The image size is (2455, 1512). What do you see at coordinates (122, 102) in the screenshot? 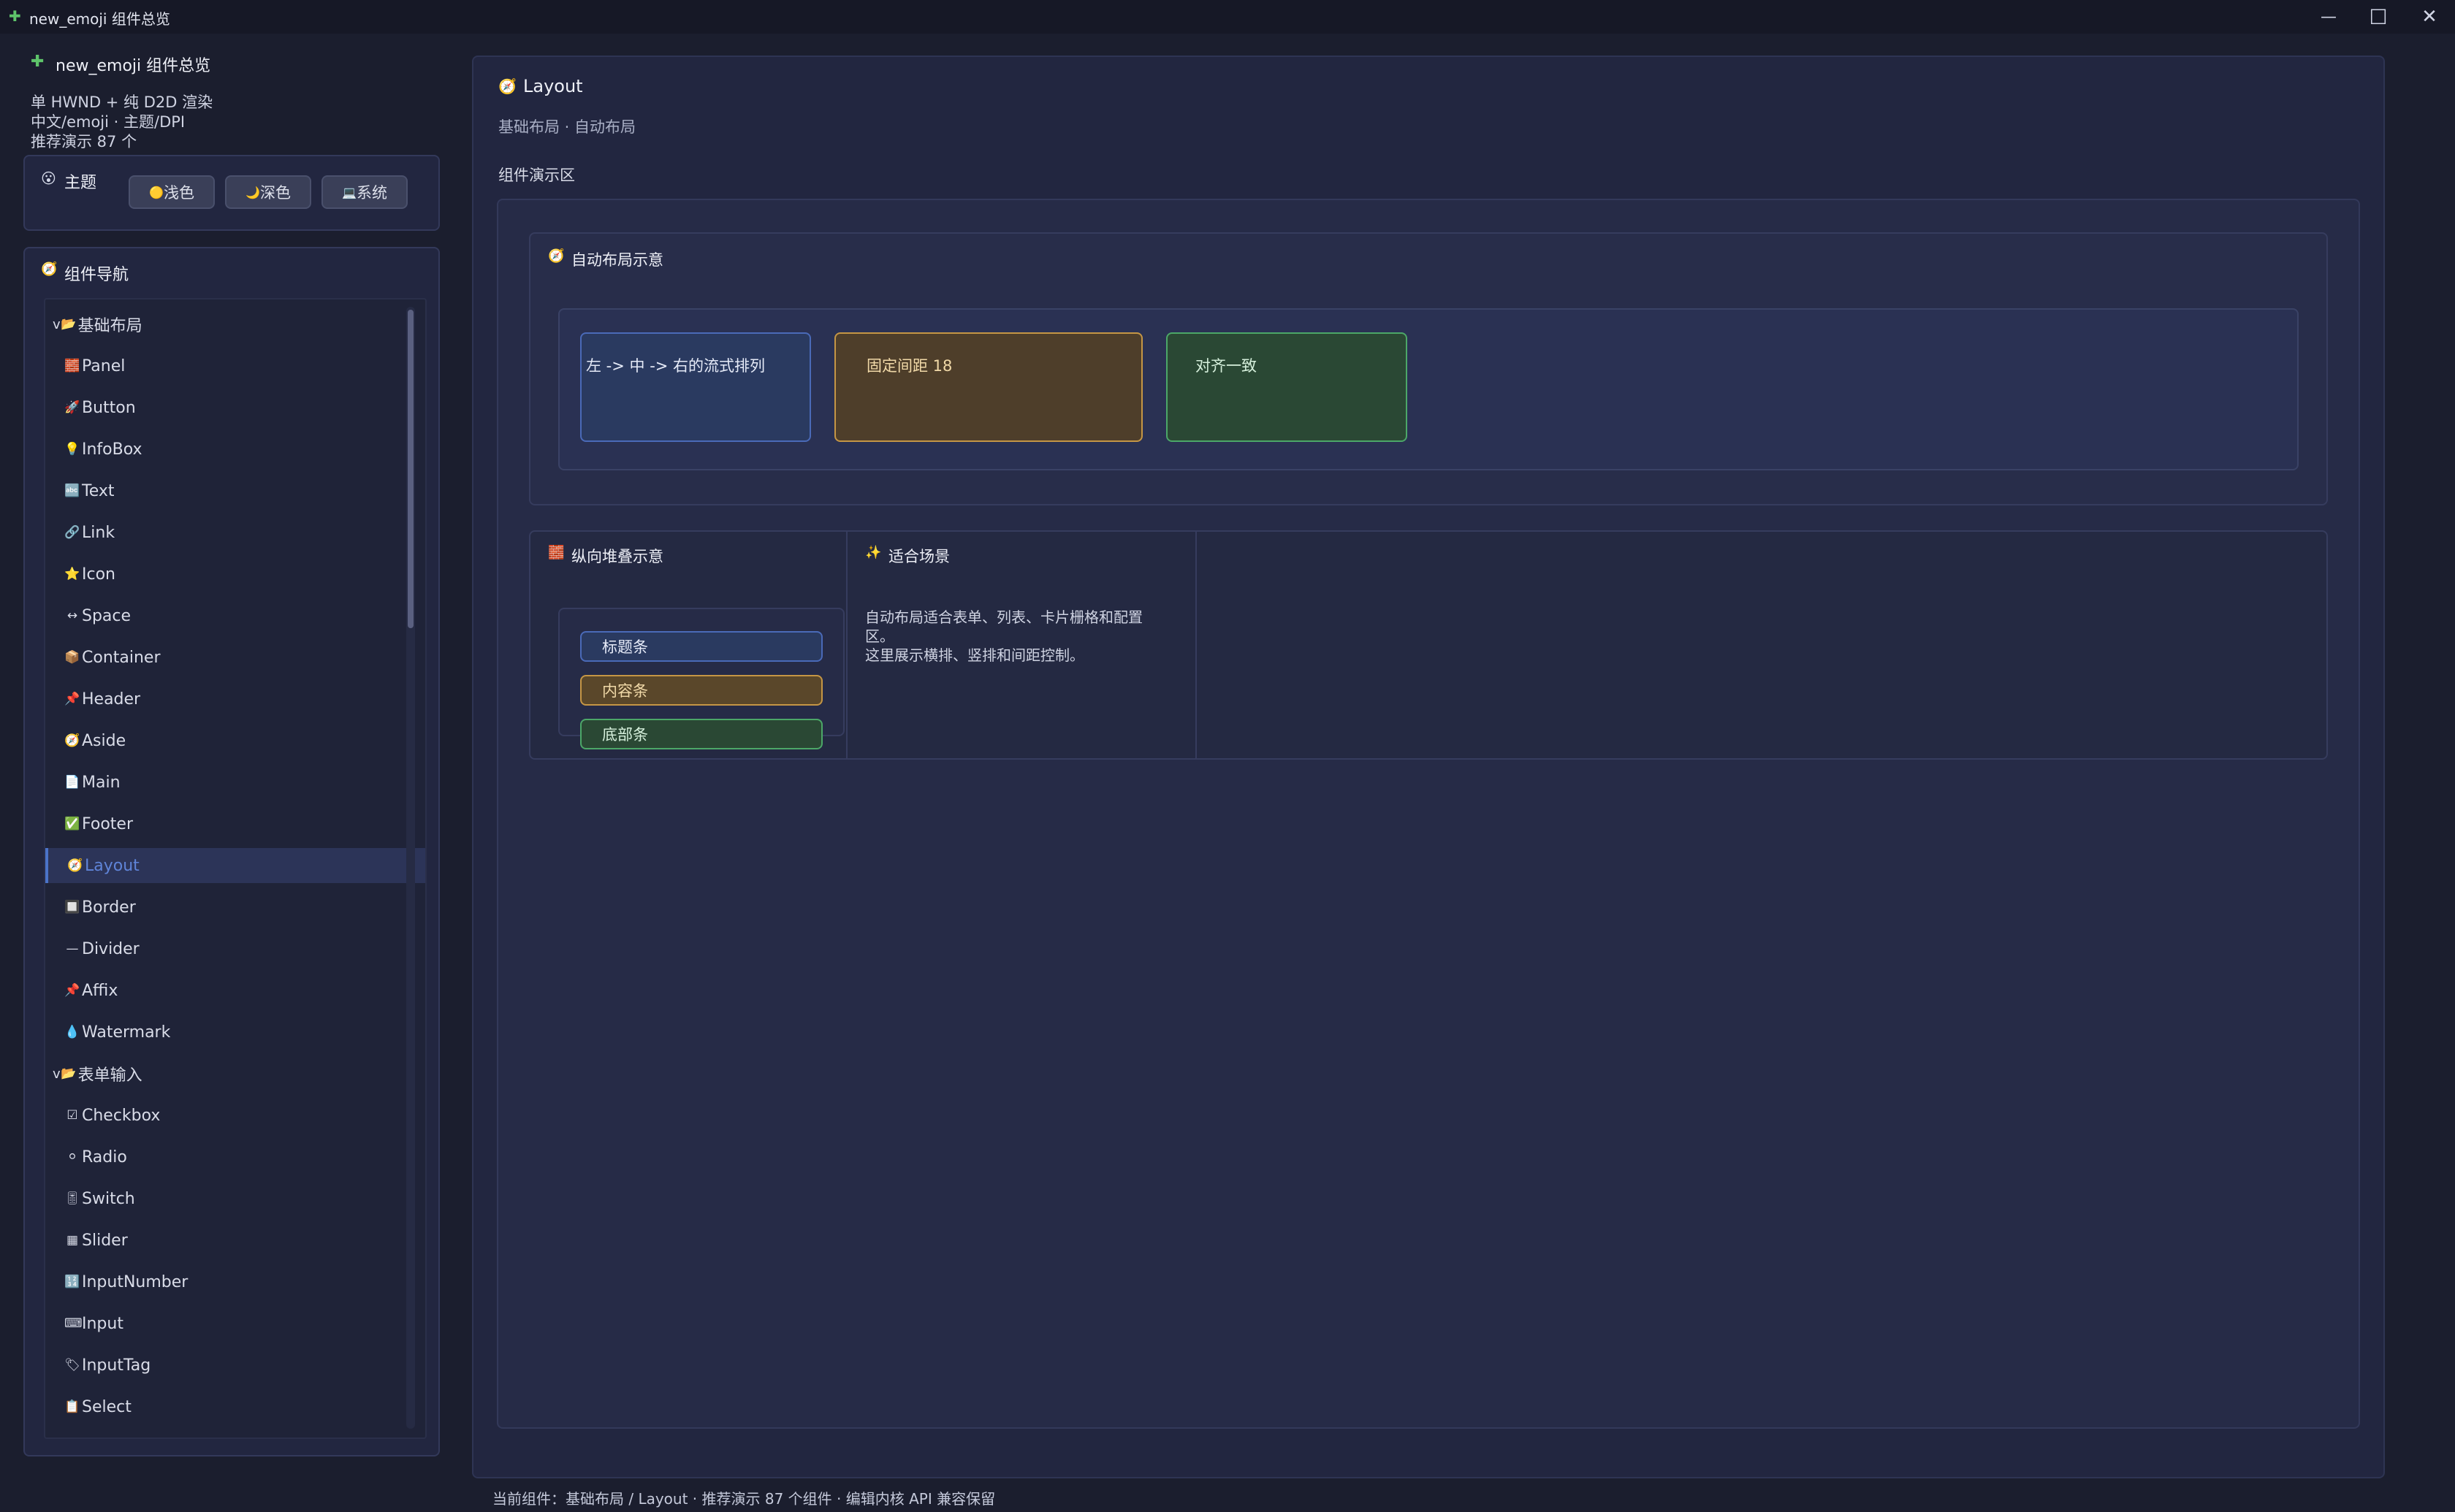
I see `info-line: 单 HWND + 纯 D2D 渲染` at bounding box center [122, 102].